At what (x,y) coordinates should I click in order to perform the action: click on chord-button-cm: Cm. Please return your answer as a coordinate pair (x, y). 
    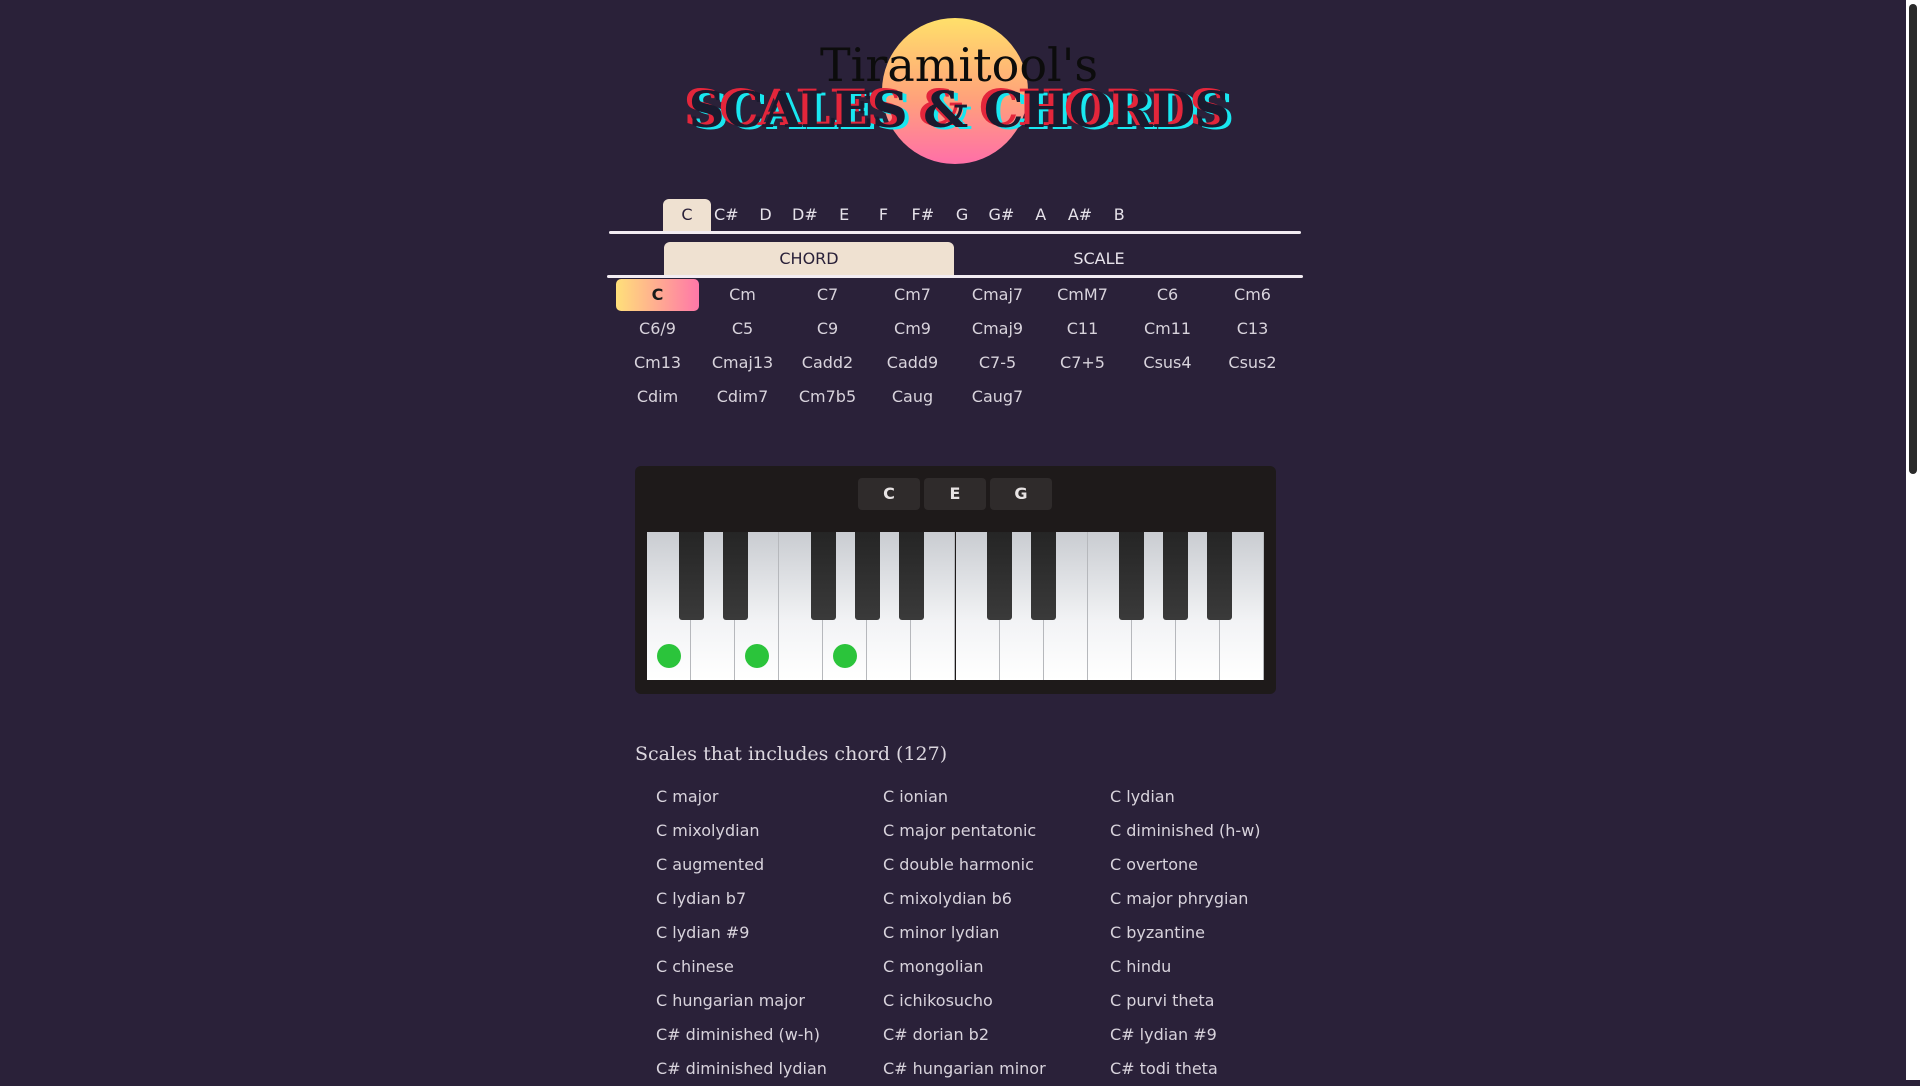
    Looking at the image, I should click on (742, 295).